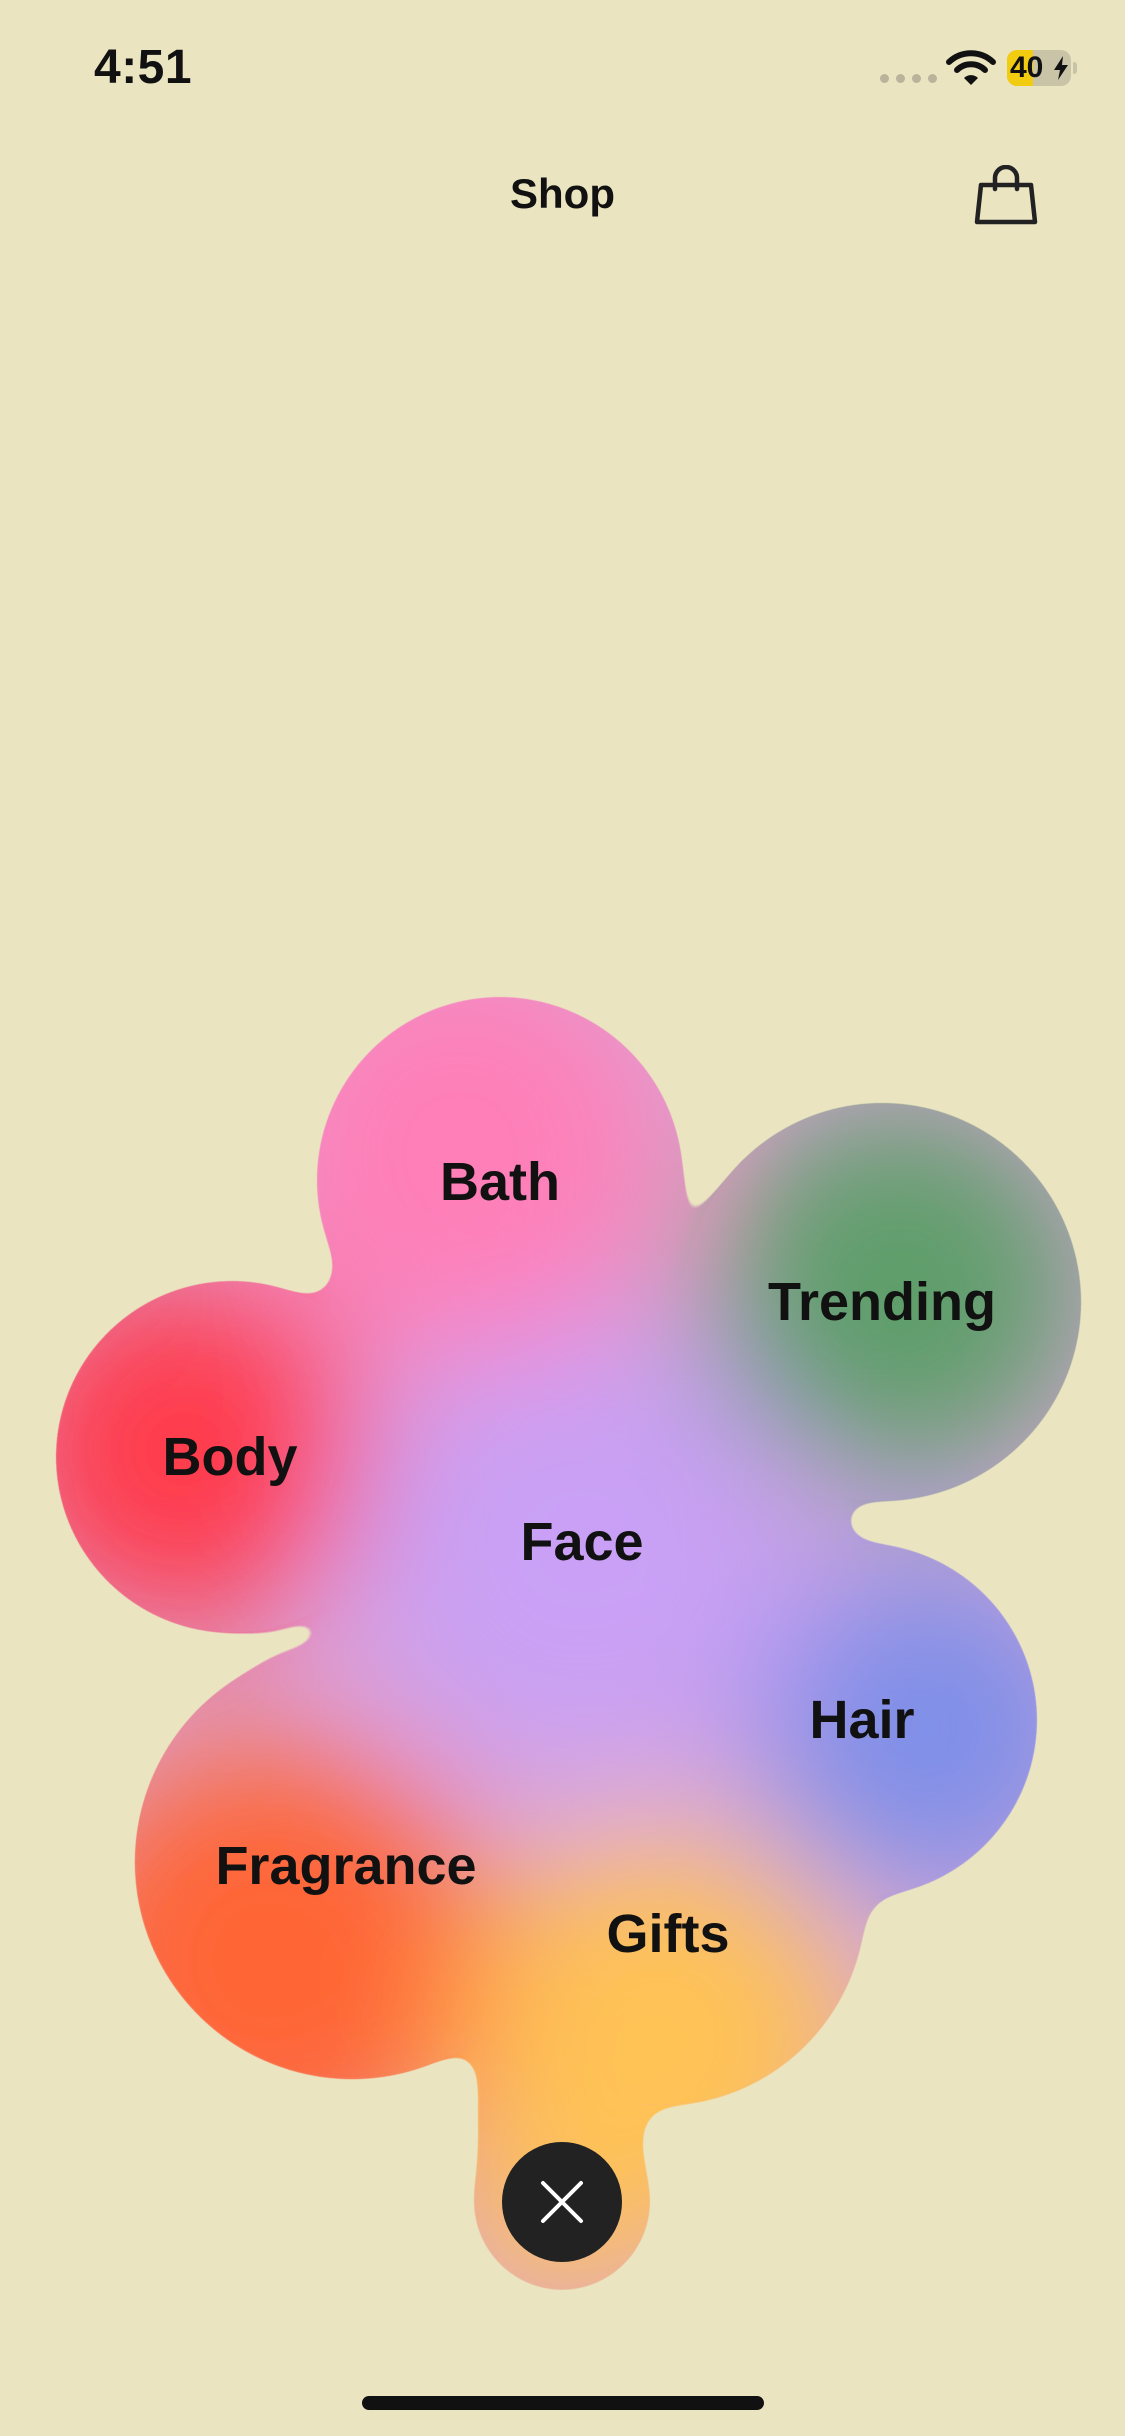 The image size is (1125, 2436). What do you see at coordinates (563, 2403) in the screenshot?
I see `home-indicator` at bounding box center [563, 2403].